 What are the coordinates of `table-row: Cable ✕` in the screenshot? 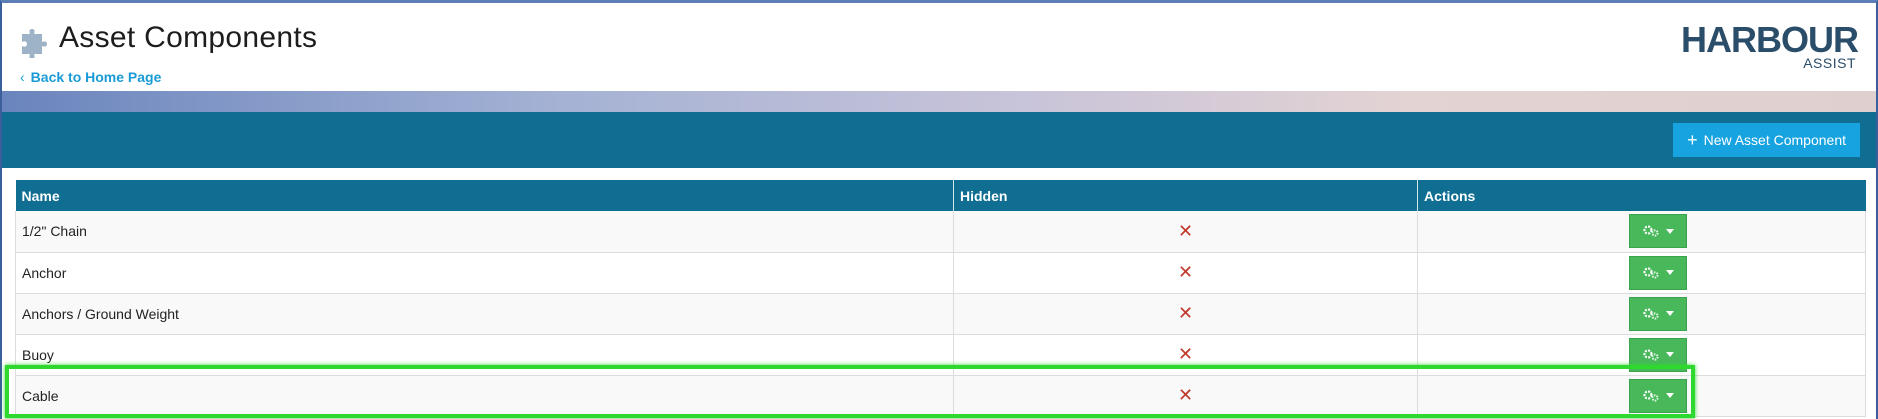 It's located at (940, 396).